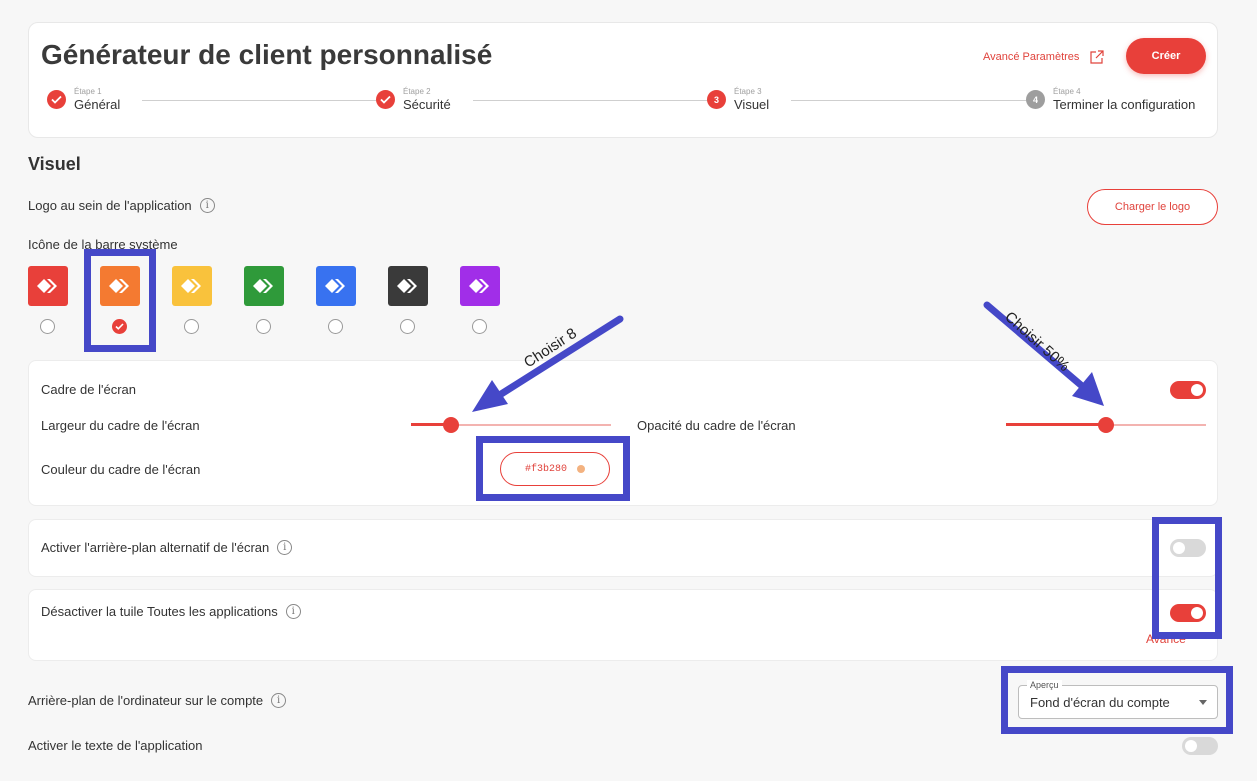  What do you see at coordinates (1124, 104) in the screenshot?
I see `step-name: Terminer la configuration` at bounding box center [1124, 104].